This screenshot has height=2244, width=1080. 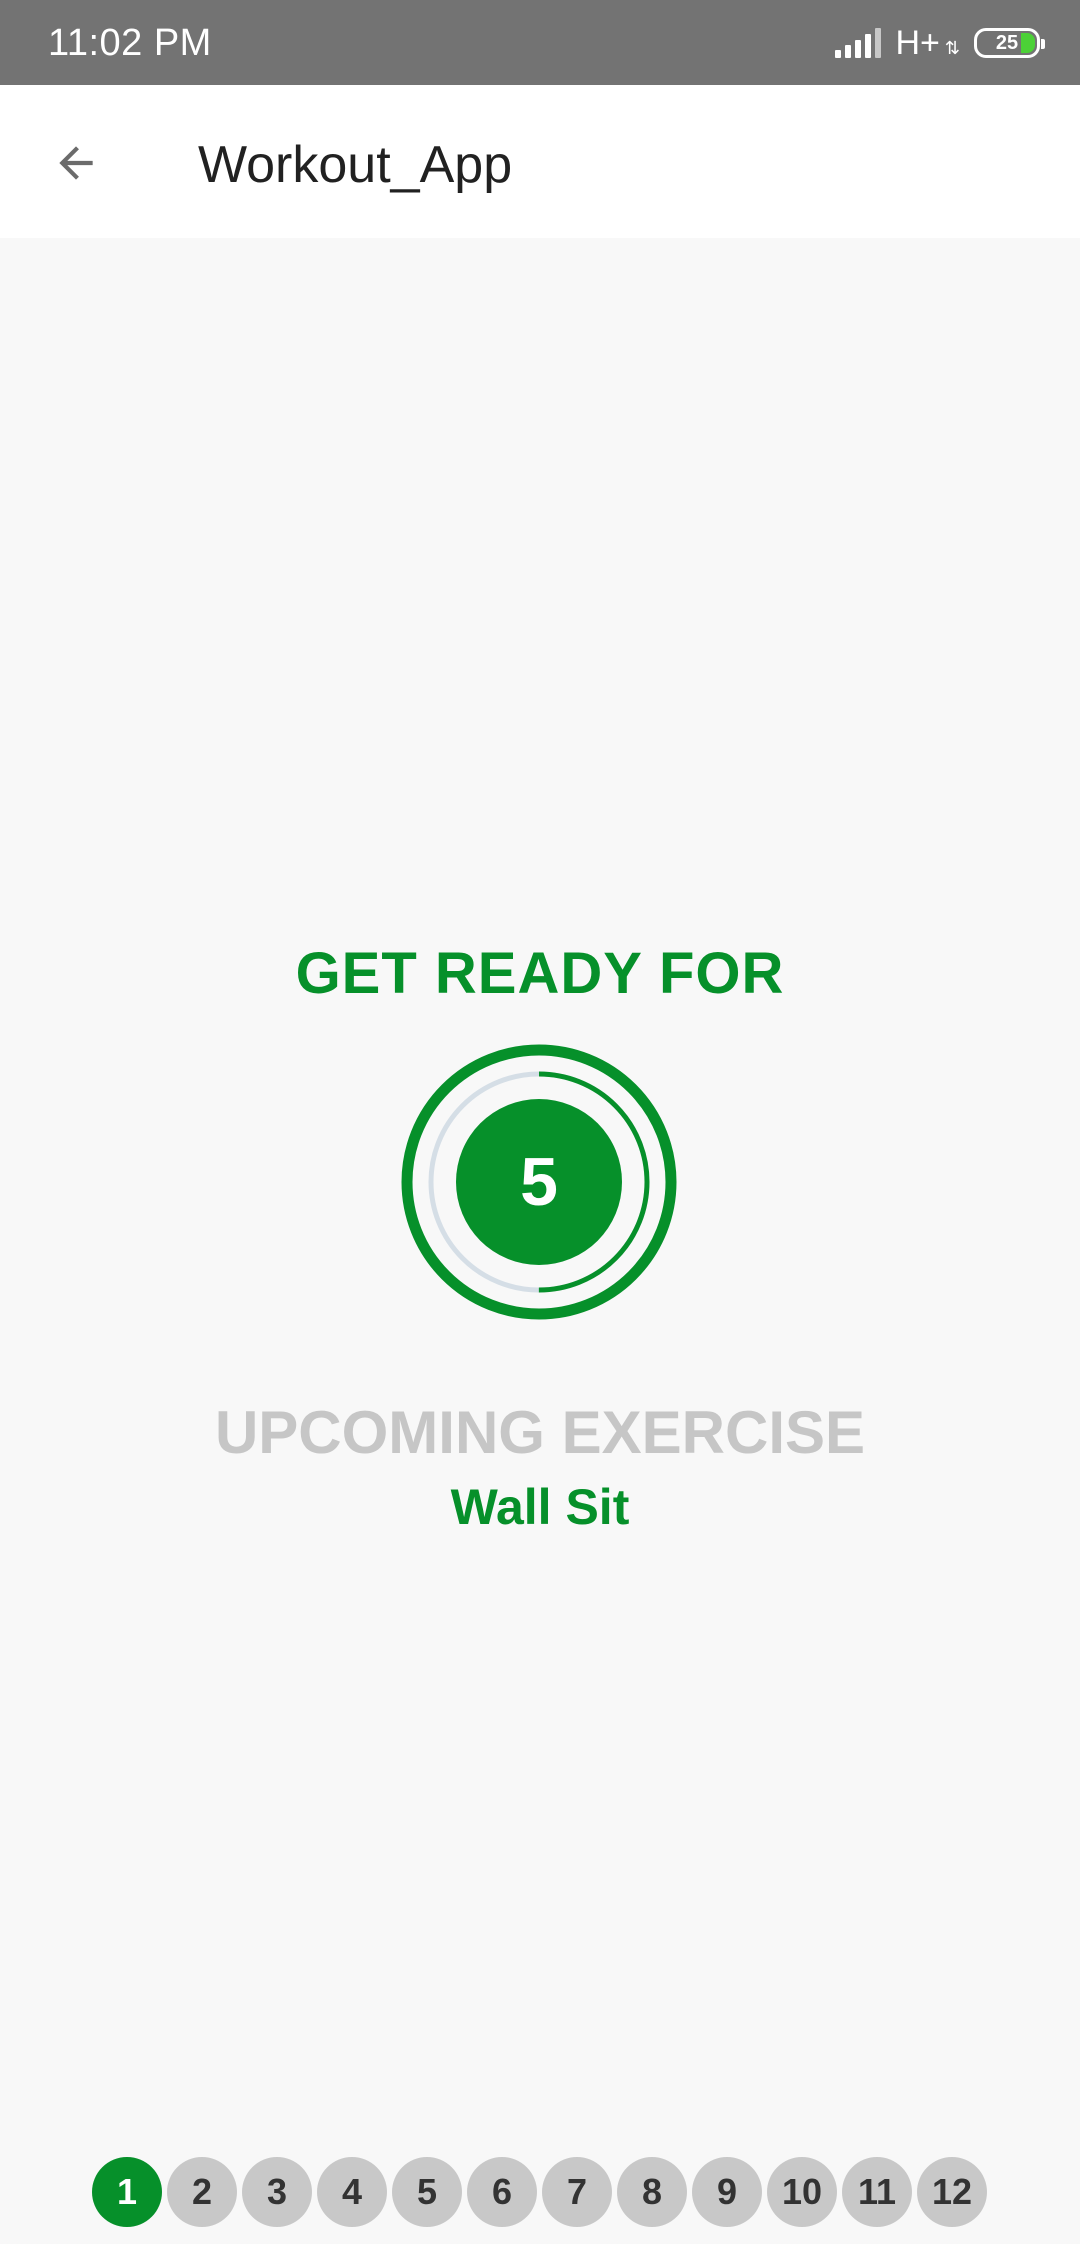 I want to click on exercise-step-4: 4, so click(x=352, y=2192).